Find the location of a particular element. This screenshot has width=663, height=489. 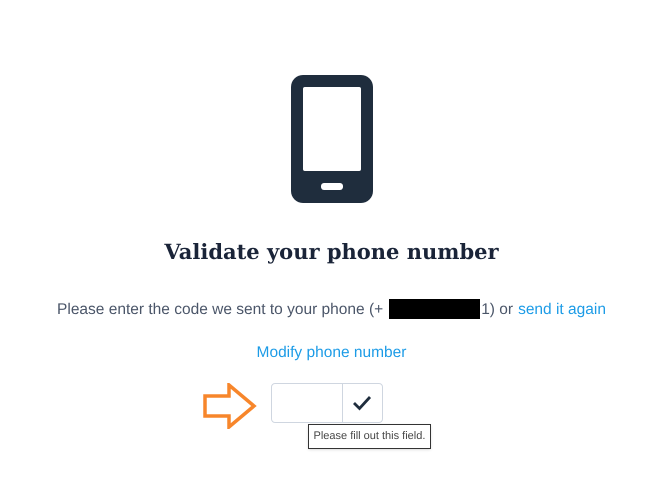

send-again-link: send it again is located at coordinates (562, 309).